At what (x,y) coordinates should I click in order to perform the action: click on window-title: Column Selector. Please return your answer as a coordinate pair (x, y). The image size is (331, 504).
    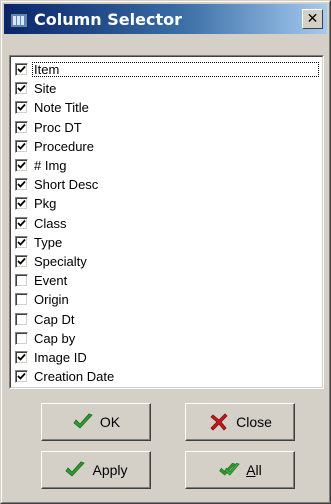
    Looking at the image, I should click on (108, 19).